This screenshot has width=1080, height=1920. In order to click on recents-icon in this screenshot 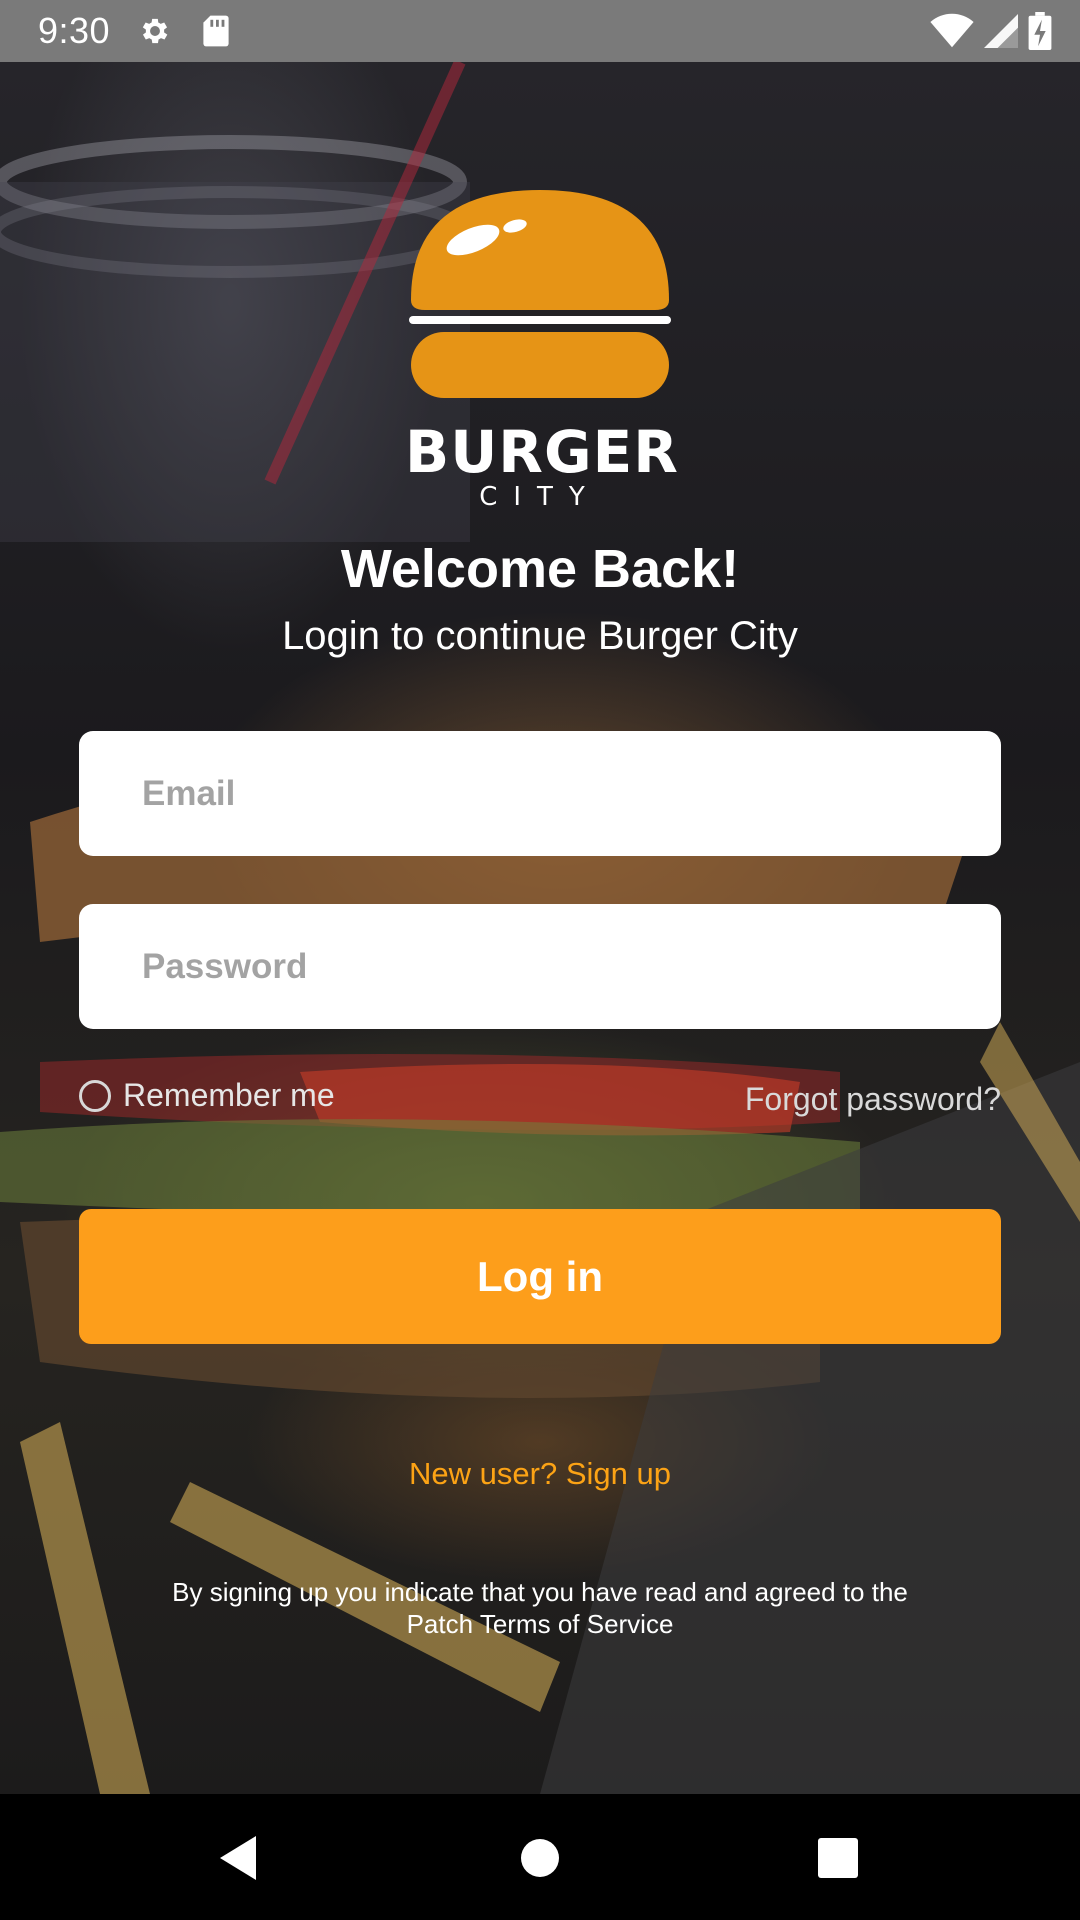, I will do `click(838, 1860)`.